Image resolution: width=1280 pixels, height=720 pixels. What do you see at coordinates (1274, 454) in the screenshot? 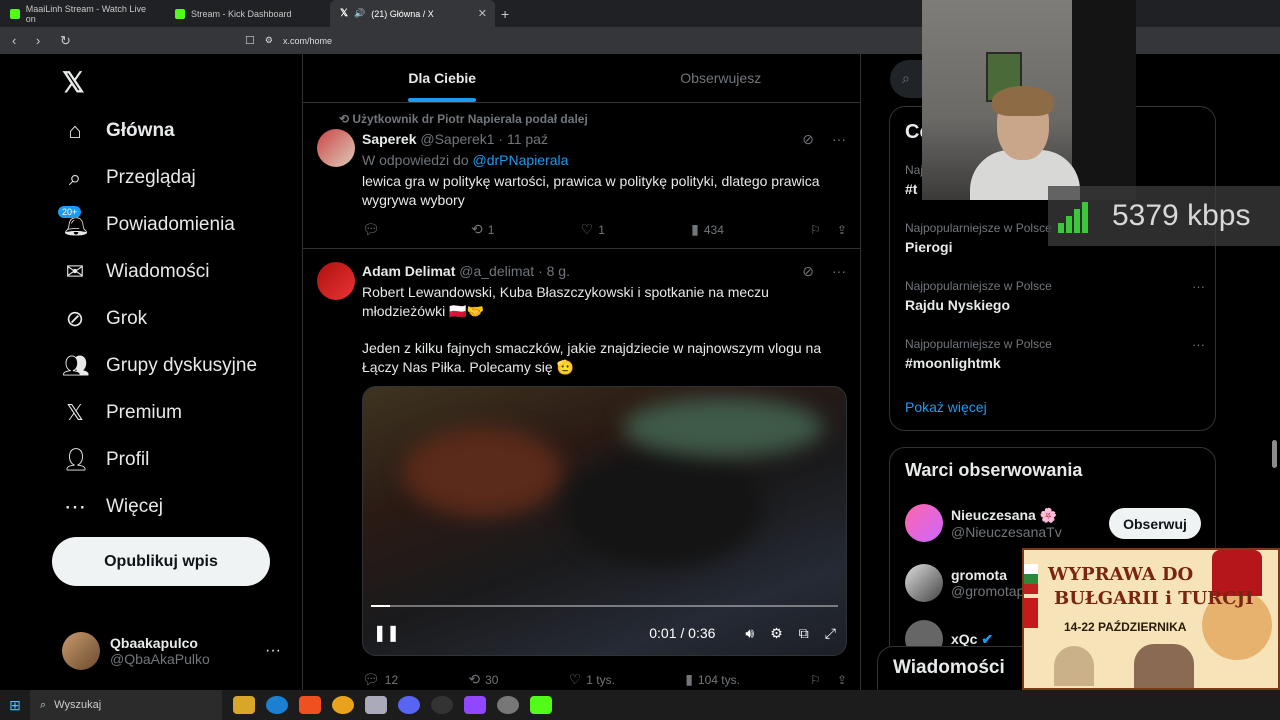
I see `scrollbar` at bounding box center [1274, 454].